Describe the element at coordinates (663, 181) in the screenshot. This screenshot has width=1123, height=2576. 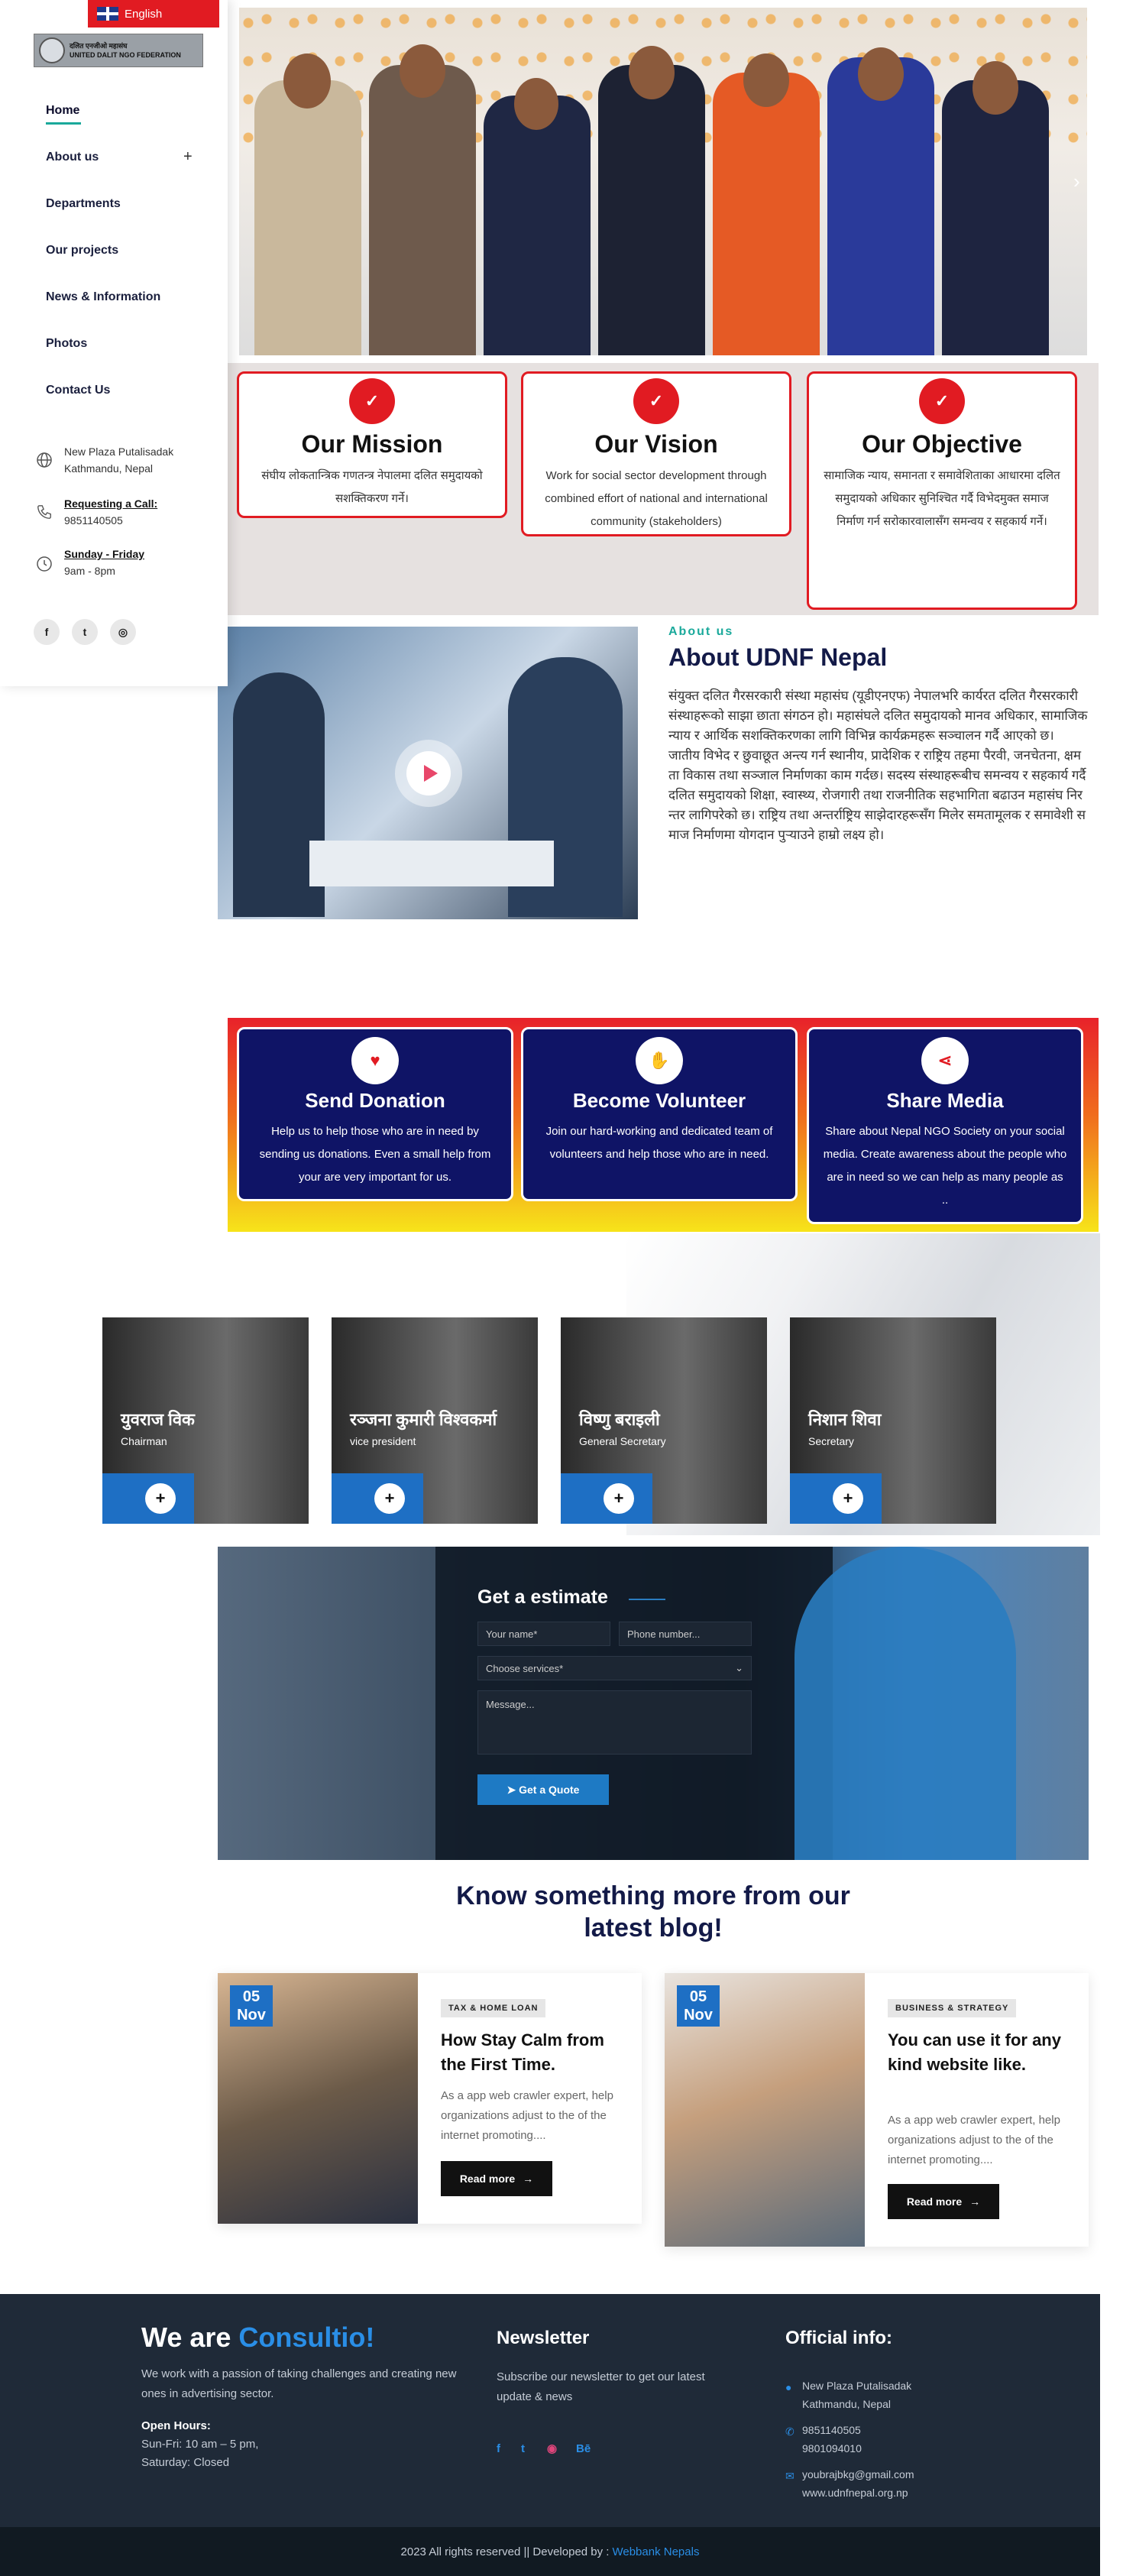
I see `hero-slider` at that location.